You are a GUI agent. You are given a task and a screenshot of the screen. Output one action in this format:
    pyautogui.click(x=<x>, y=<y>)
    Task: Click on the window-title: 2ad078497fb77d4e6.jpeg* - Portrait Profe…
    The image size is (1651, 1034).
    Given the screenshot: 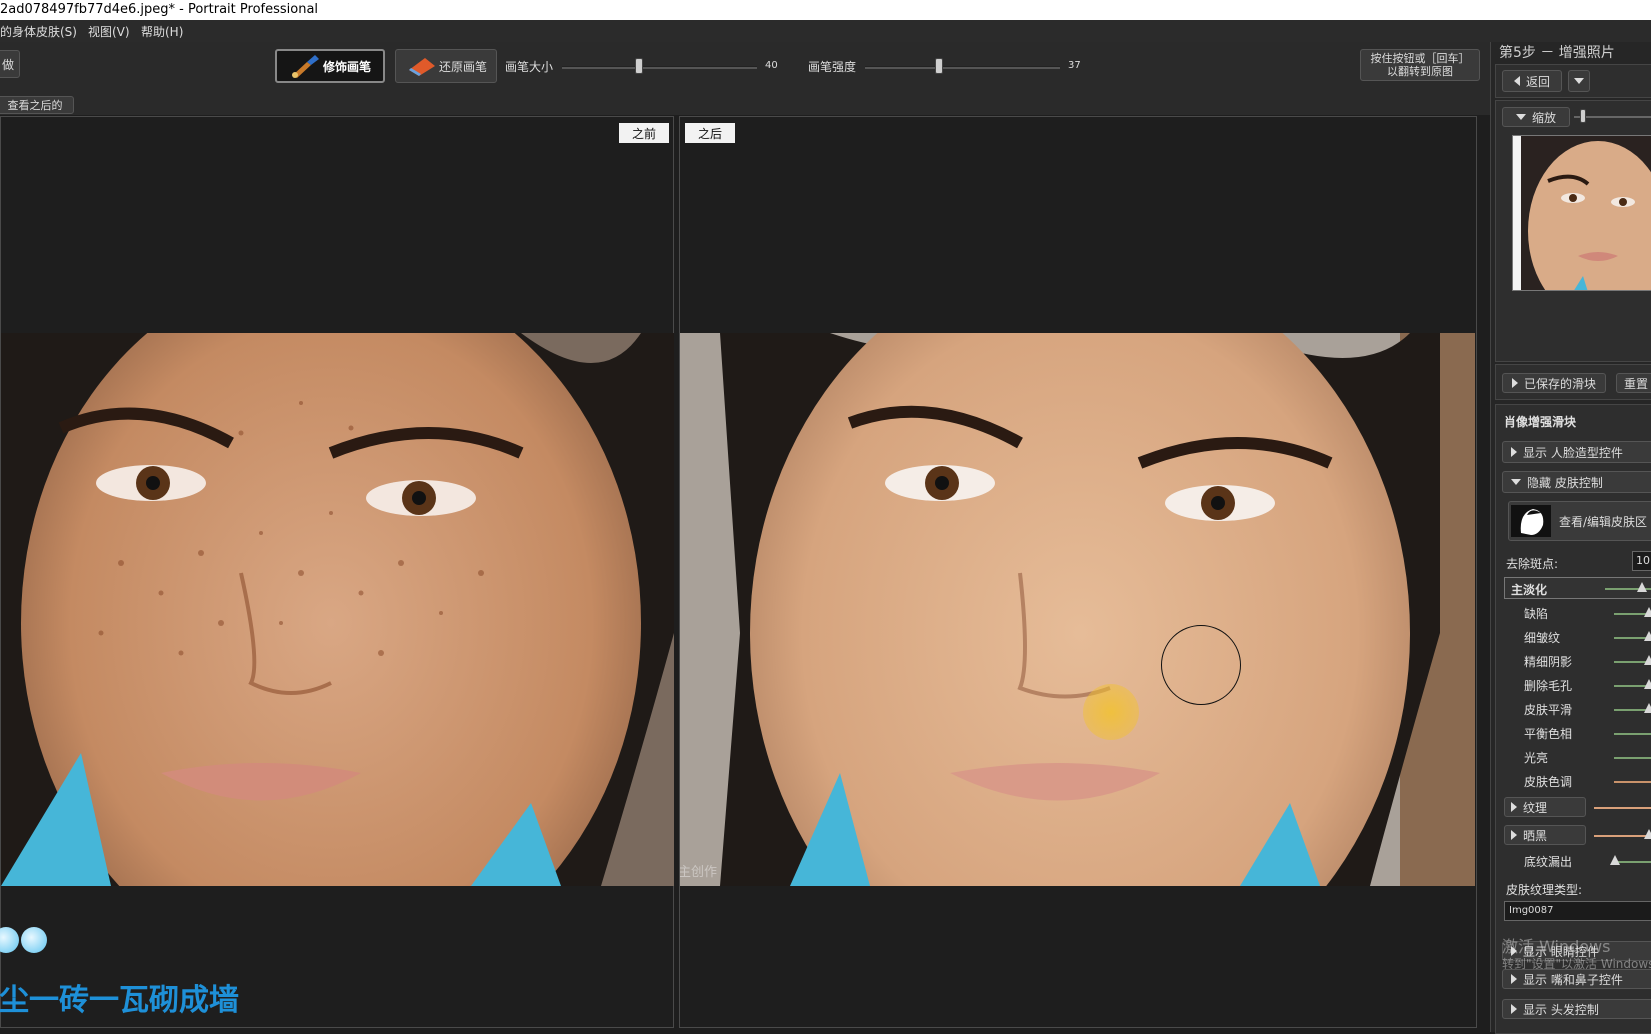 What is the action you would take?
    pyautogui.click(x=159, y=9)
    